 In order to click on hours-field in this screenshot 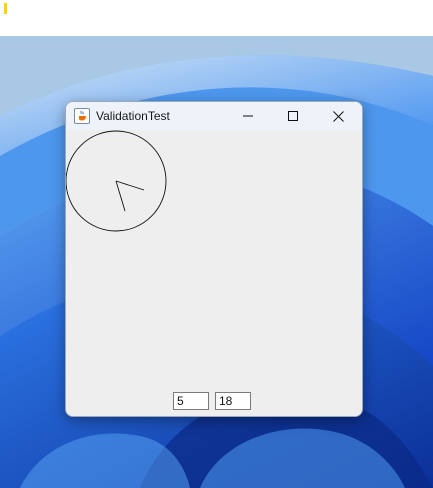, I will do `click(191, 401)`.